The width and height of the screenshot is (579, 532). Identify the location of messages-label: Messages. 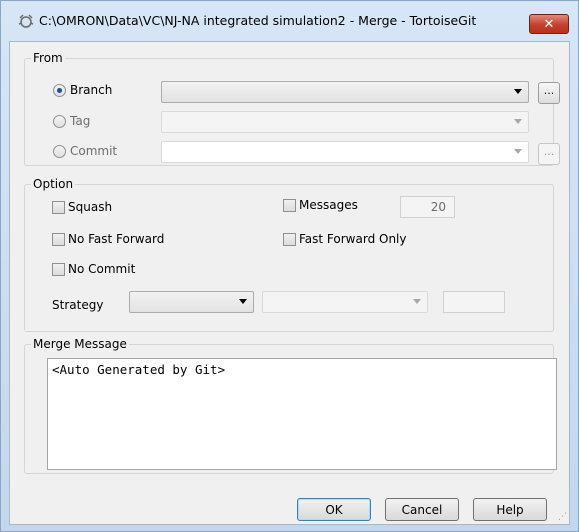
(328, 205).